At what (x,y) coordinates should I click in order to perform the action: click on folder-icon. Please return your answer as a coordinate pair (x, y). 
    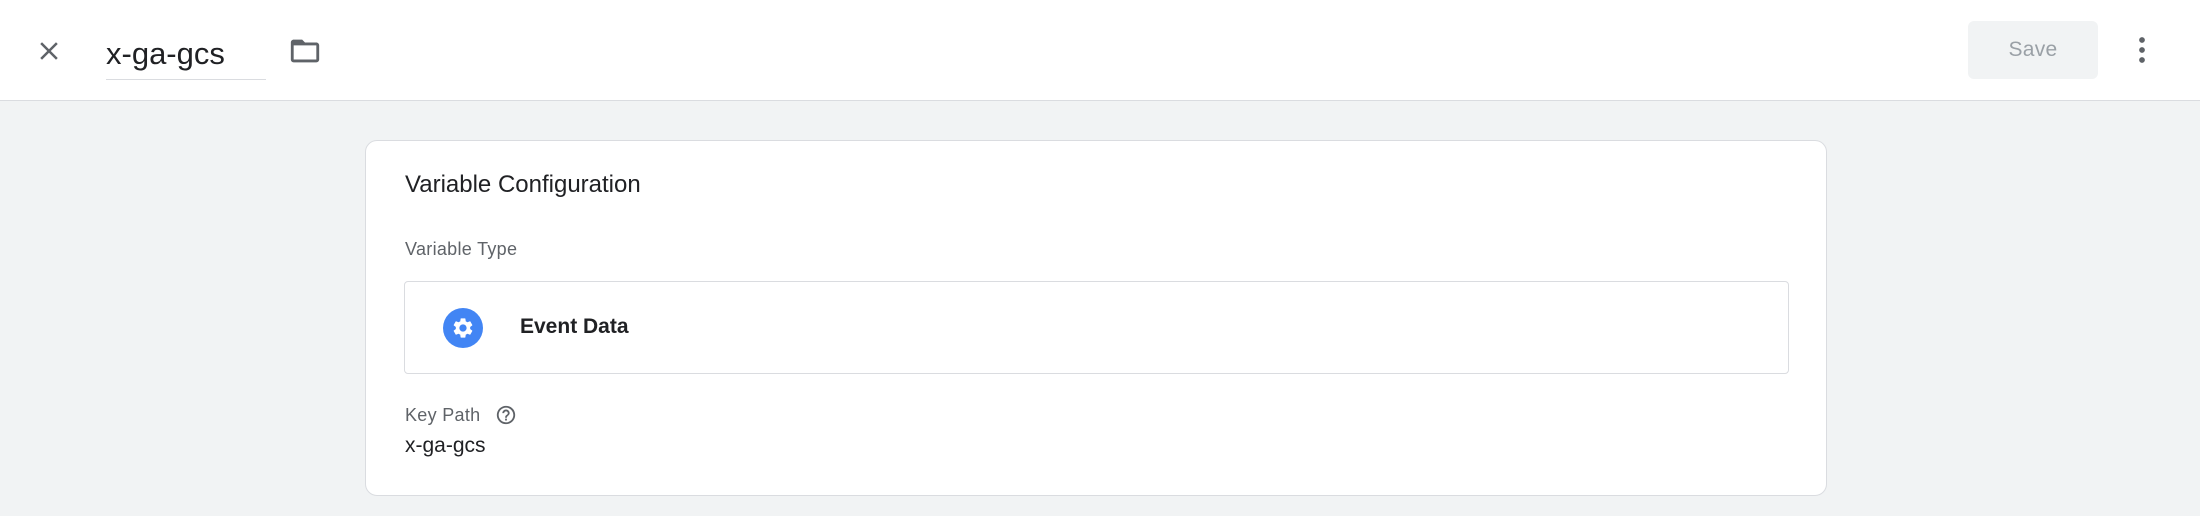
    Looking at the image, I should click on (305, 51).